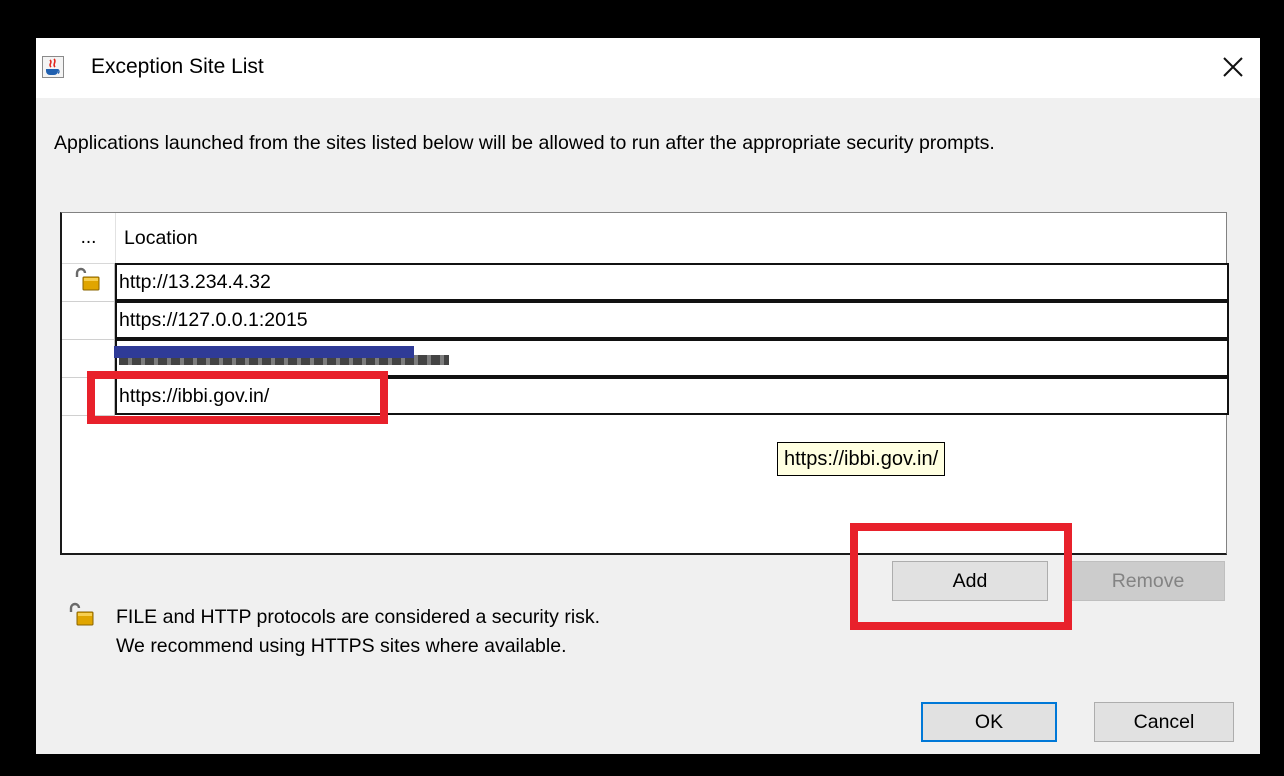 The image size is (1284, 776). What do you see at coordinates (672, 282) in the screenshot?
I see `location-cell: http://13.234.4.32` at bounding box center [672, 282].